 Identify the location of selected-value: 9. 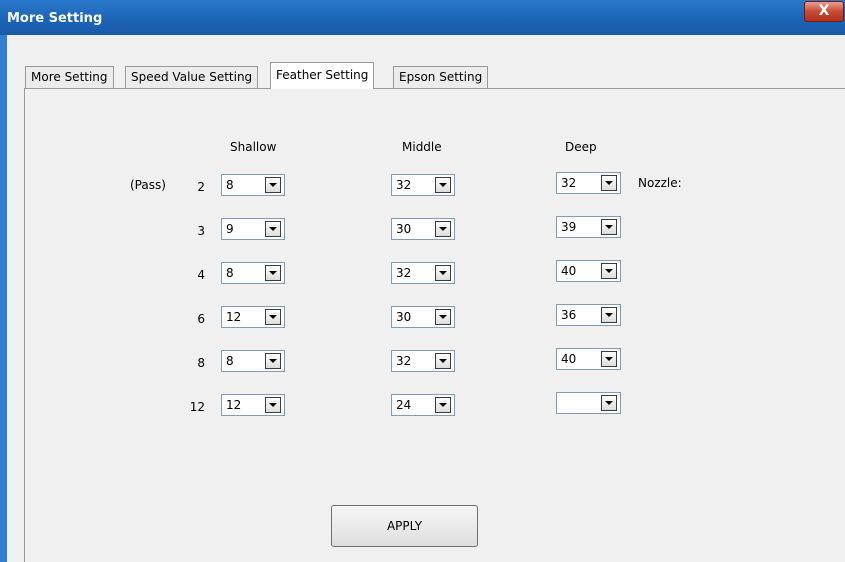
(230, 229).